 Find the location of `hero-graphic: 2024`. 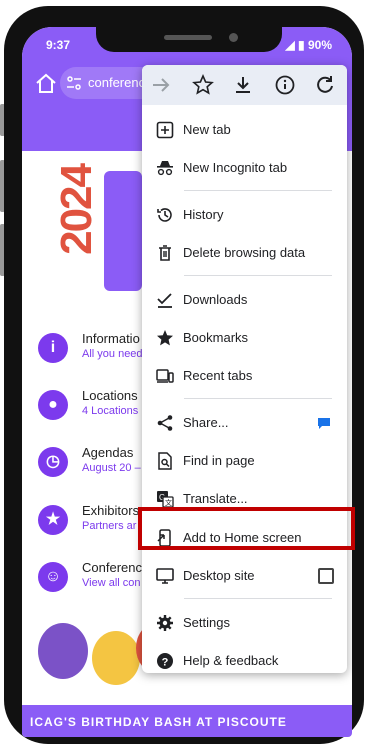

hero-graphic: 2024 is located at coordinates (97, 230).